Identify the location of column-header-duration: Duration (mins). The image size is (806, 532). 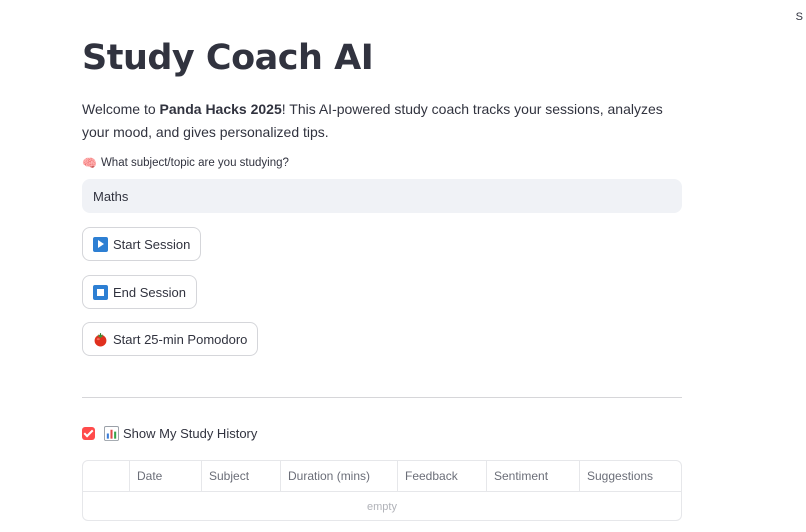
(339, 476).